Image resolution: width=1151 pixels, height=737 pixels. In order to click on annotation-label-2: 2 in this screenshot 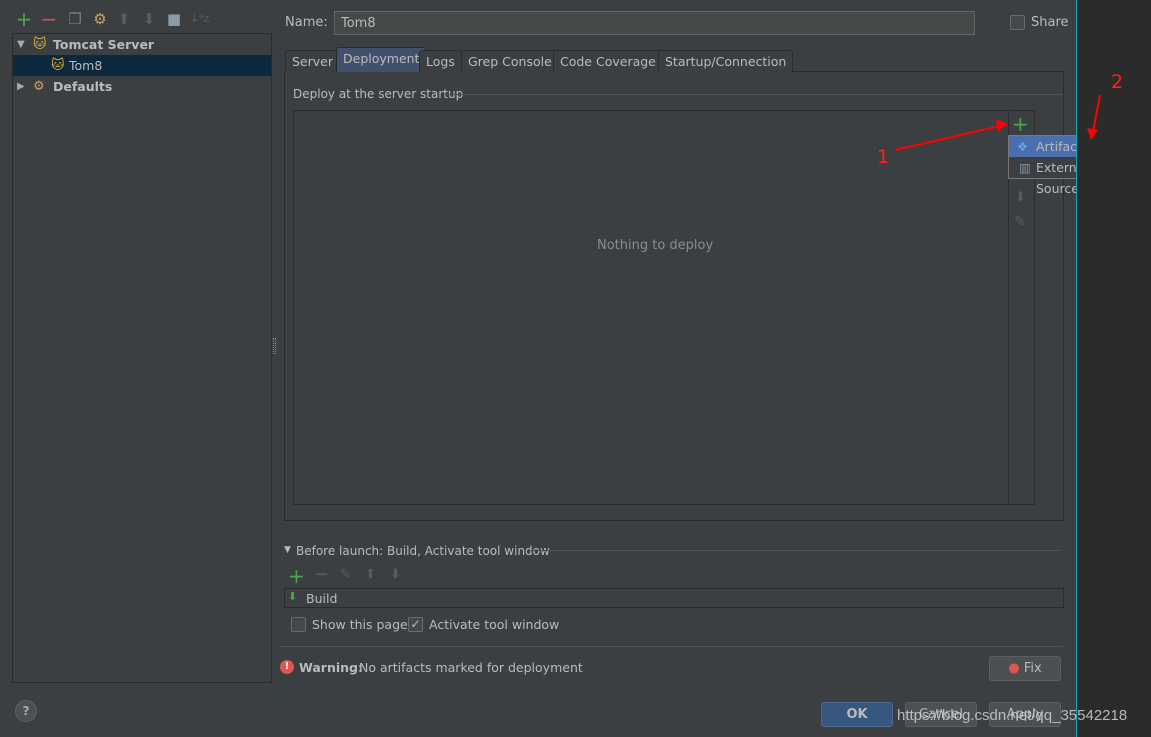, I will do `click(1117, 82)`.